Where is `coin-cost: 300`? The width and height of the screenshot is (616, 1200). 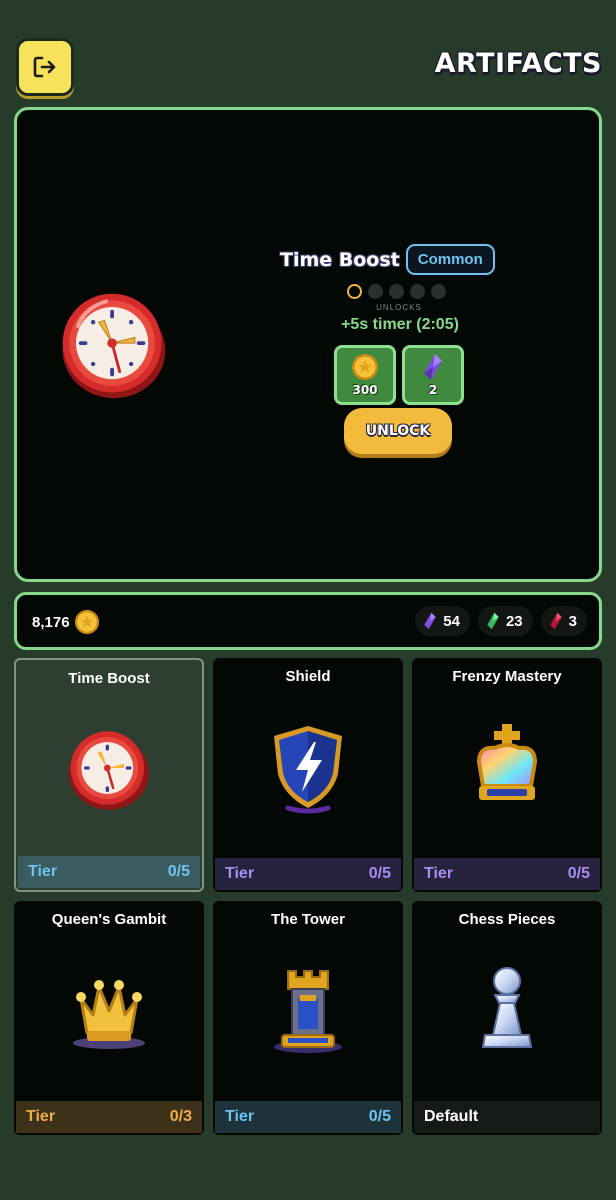 coin-cost: 300 is located at coordinates (365, 375).